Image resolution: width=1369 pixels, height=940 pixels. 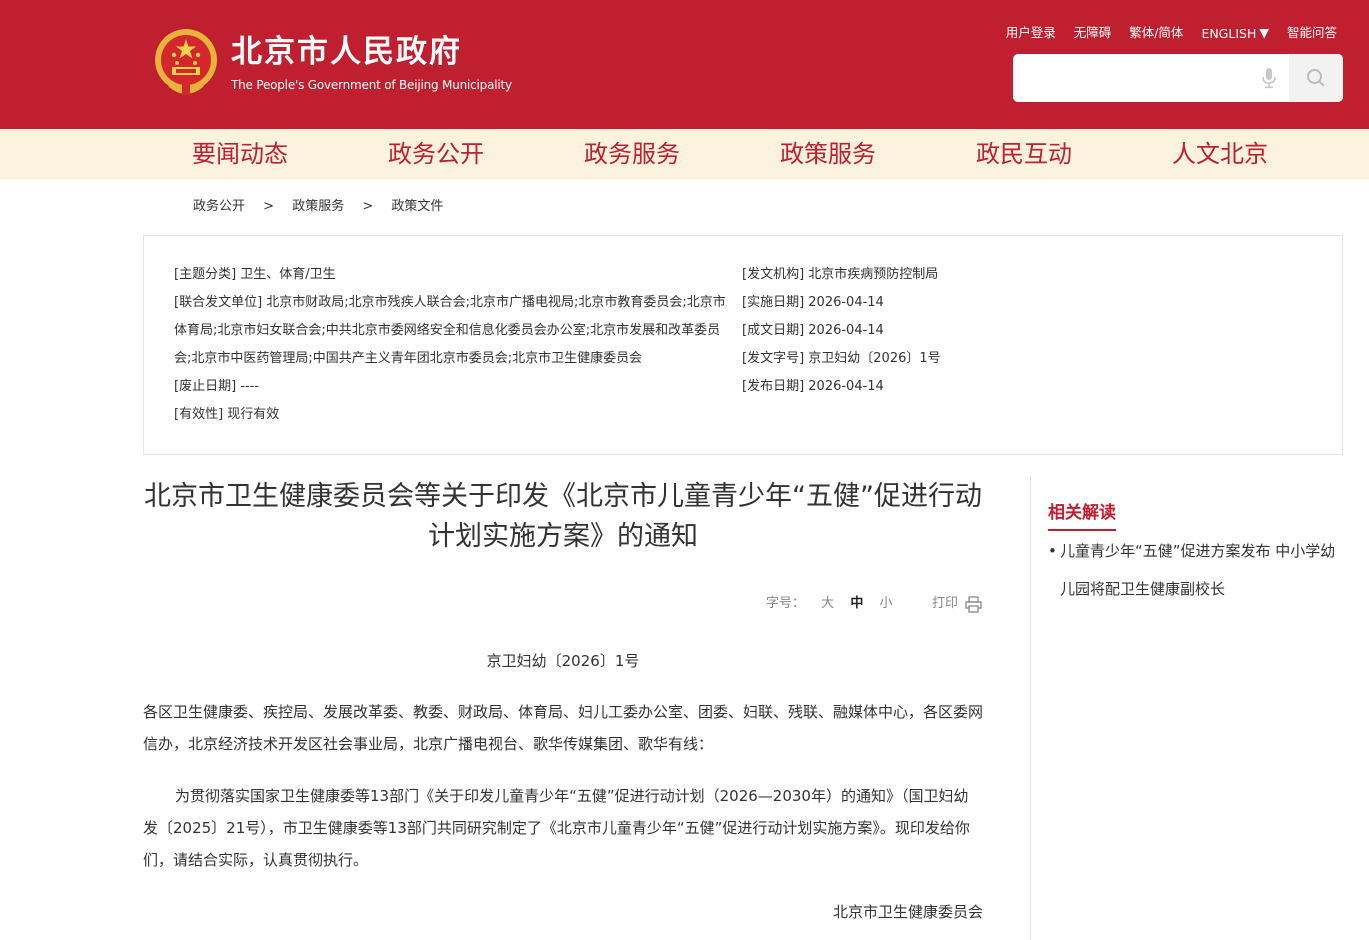 I want to click on search-icon, so click(x=1316, y=78).